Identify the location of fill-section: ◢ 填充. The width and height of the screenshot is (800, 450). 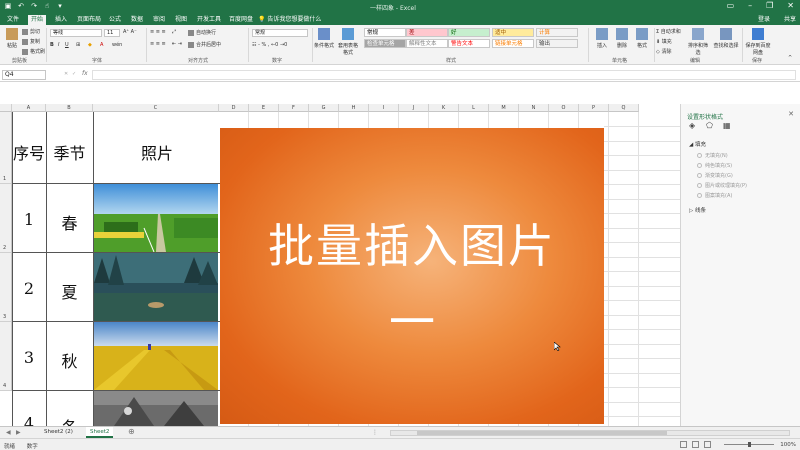
(697, 144).